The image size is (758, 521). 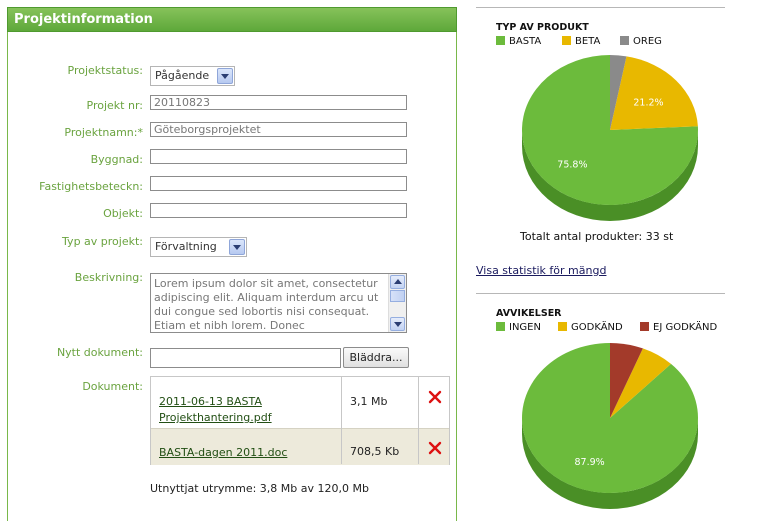 What do you see at coordinates (541, 270) in the screenshot?
I see `statistics-link: Visa statistik för mängd` at bounding box center [541, 270].